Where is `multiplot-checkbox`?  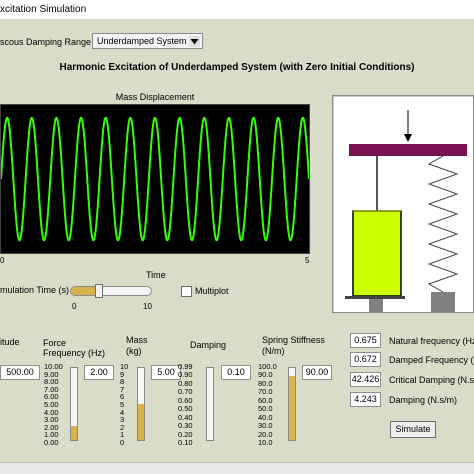
multiplot-checkbox is located at coordinates (186, 291).